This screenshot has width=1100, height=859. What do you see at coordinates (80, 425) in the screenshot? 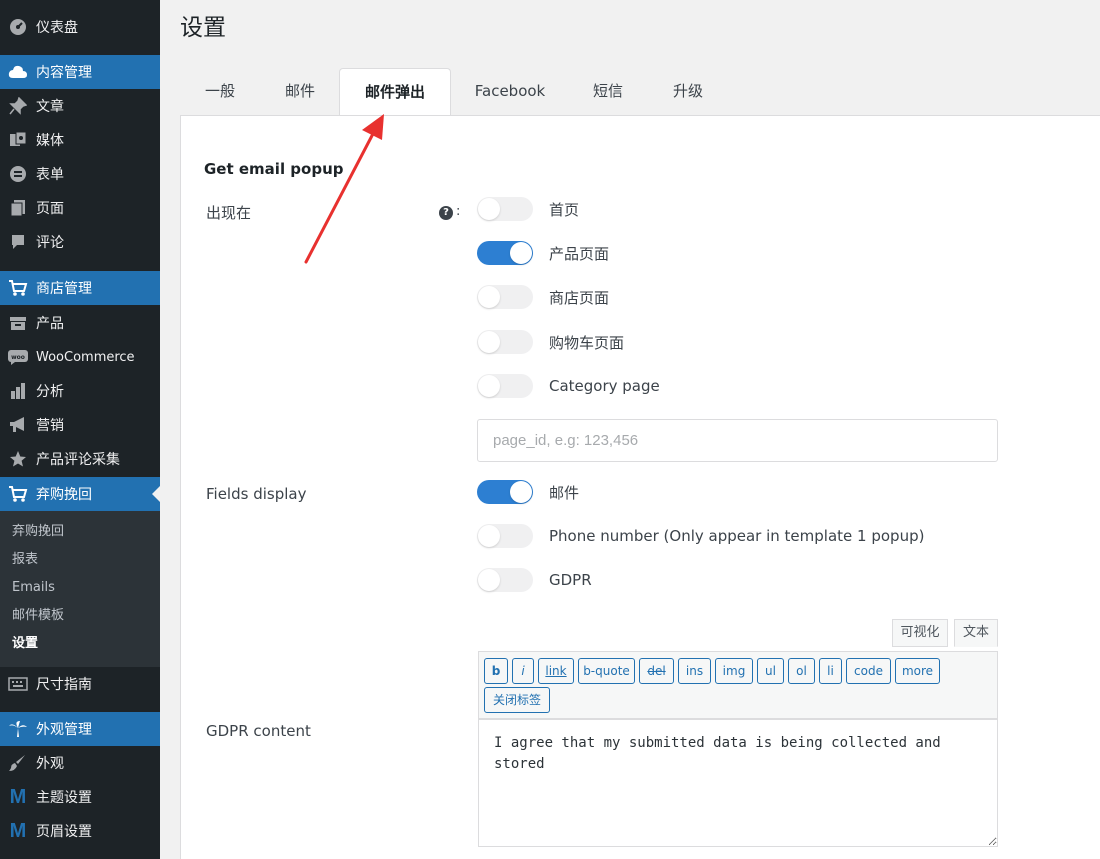
I see `sidebar-item-marketing: 营销` at bounding box center [80, 425].